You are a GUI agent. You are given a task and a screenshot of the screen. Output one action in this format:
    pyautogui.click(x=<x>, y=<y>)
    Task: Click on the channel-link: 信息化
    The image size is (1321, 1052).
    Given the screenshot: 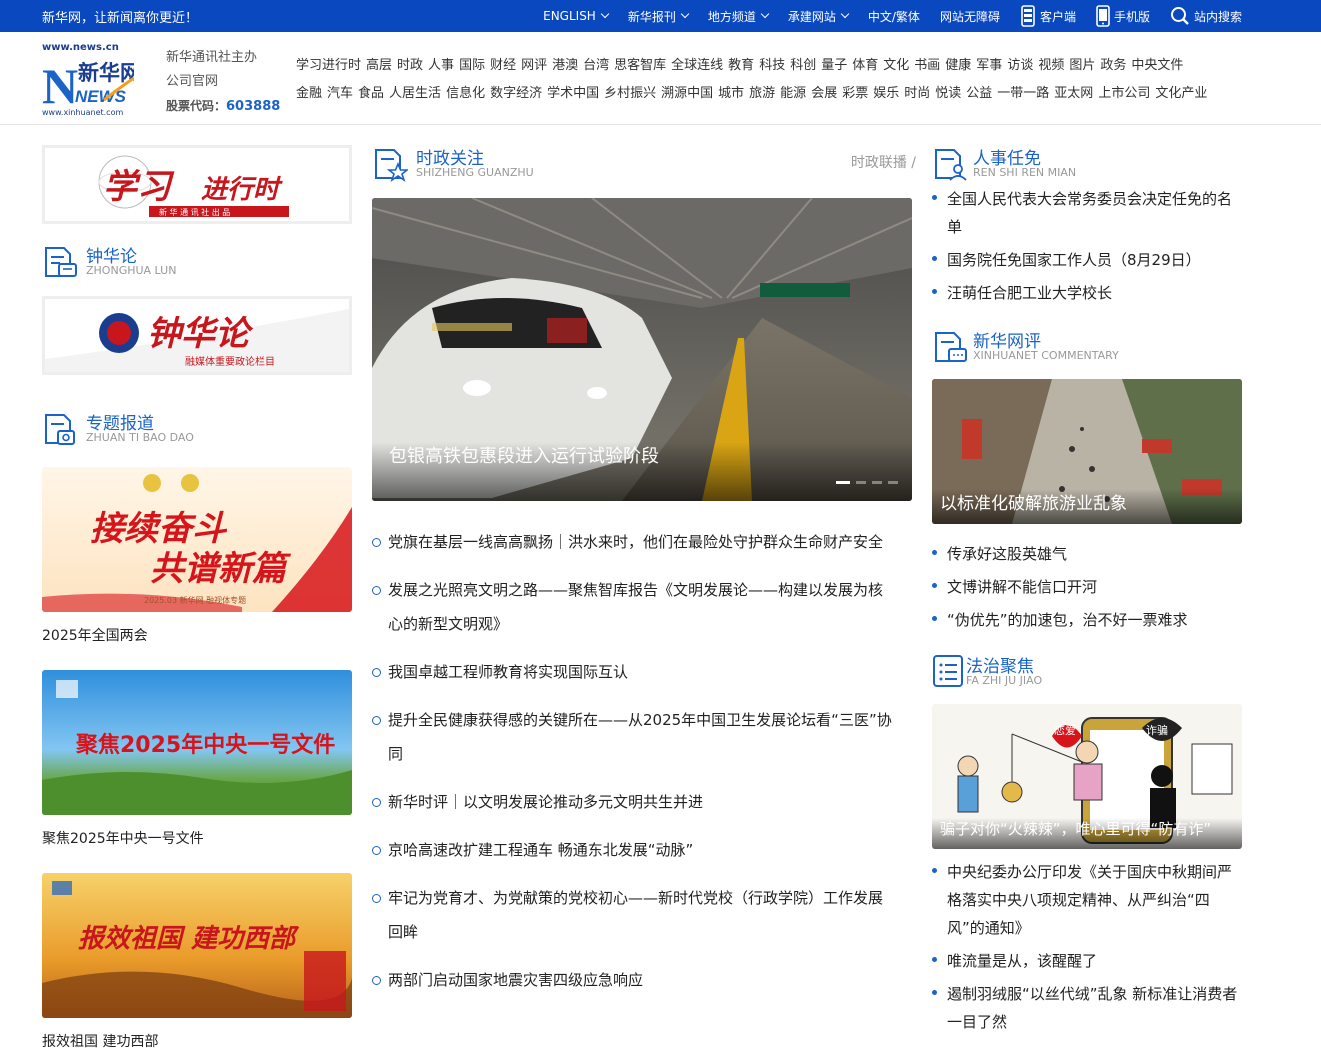 What is the action you would take?
    pyautogui.click(x=465, y=93)
    